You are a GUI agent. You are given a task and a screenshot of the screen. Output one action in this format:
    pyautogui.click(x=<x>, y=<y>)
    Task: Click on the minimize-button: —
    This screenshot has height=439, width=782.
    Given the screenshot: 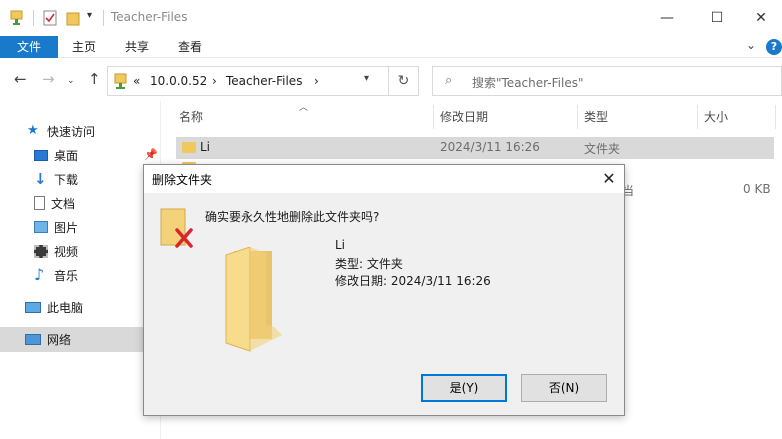 What is the action you would take?
    pyautogui.click(x=667, y=18)
    